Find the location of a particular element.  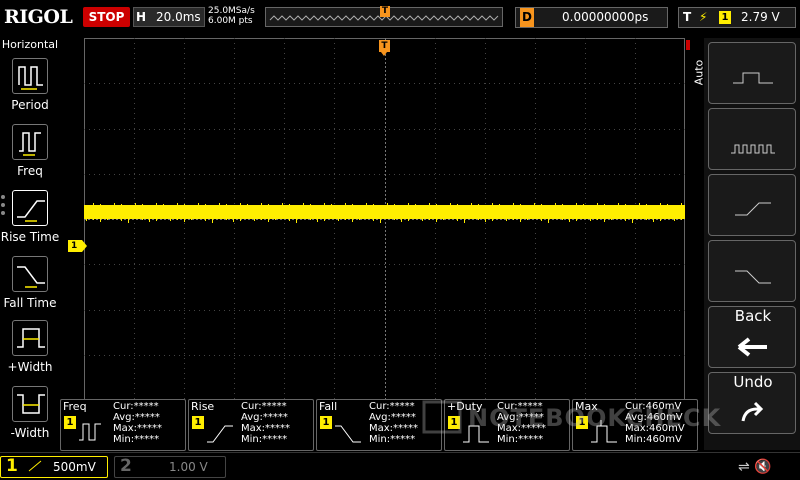

memory-depth: 6.00M pts is located at coordinates (230, 21).